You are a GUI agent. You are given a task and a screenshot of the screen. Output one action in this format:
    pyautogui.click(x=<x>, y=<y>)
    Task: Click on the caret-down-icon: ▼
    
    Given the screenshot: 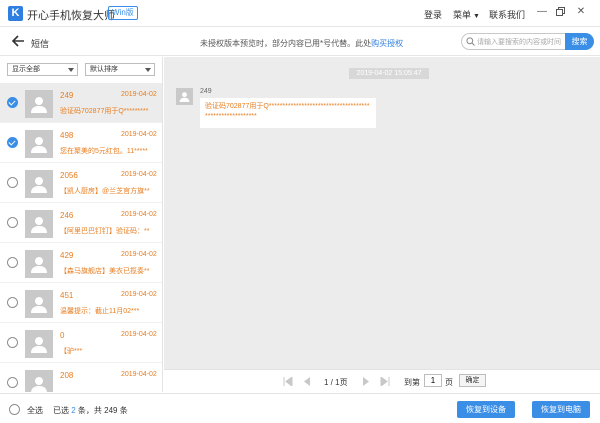 What is the action you would take?
    pyautogui.click(x=475, y=16)
    